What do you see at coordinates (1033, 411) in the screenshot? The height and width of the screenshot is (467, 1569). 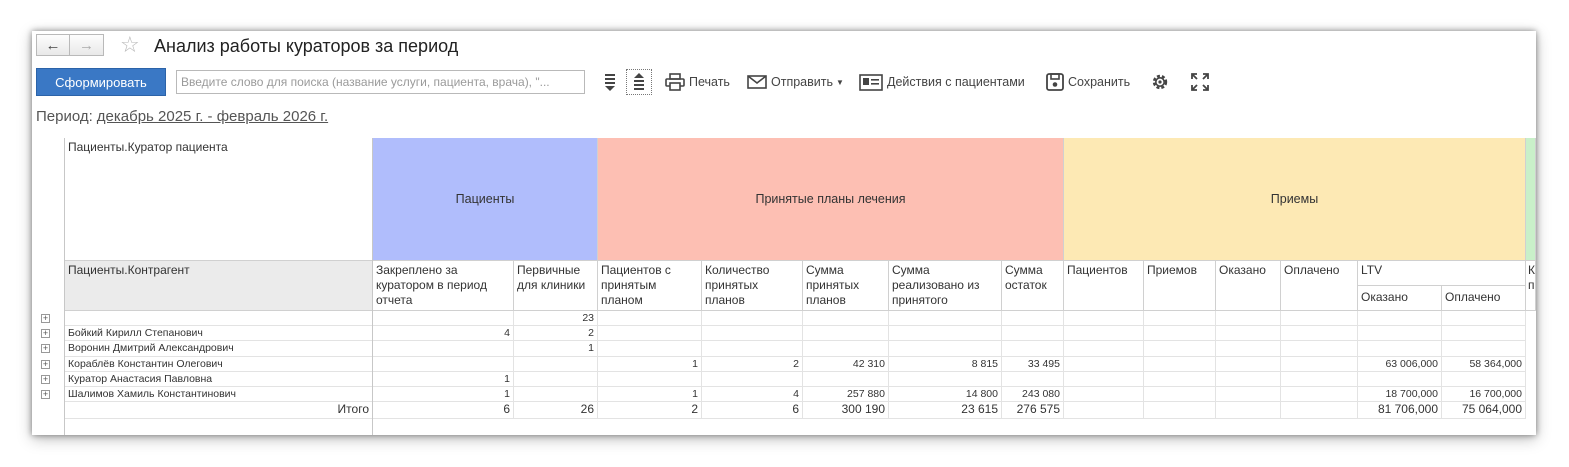 I see `total-cell: 276 575` at bounding box center [1033, 411].